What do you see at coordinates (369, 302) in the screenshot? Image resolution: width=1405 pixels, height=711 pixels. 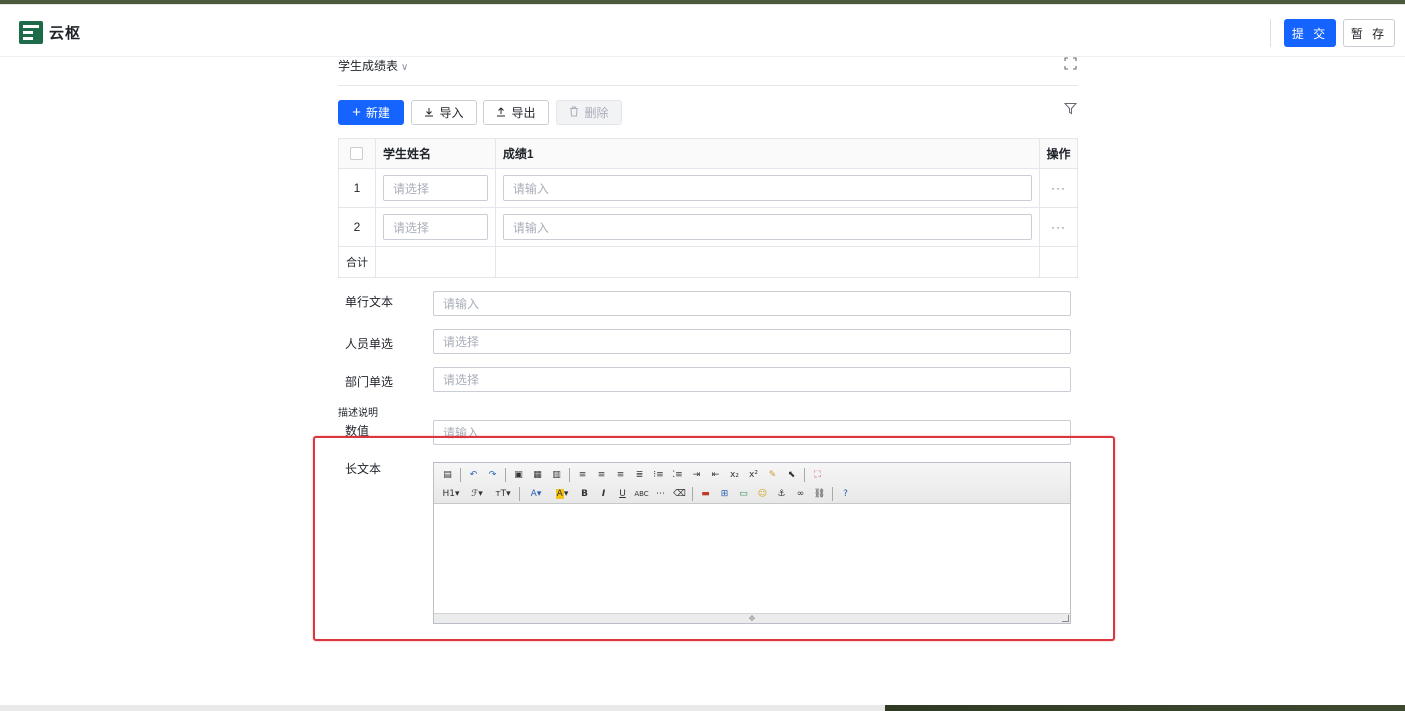 I see `single-text-label: 单行文本` at bounding box center [369, 302].